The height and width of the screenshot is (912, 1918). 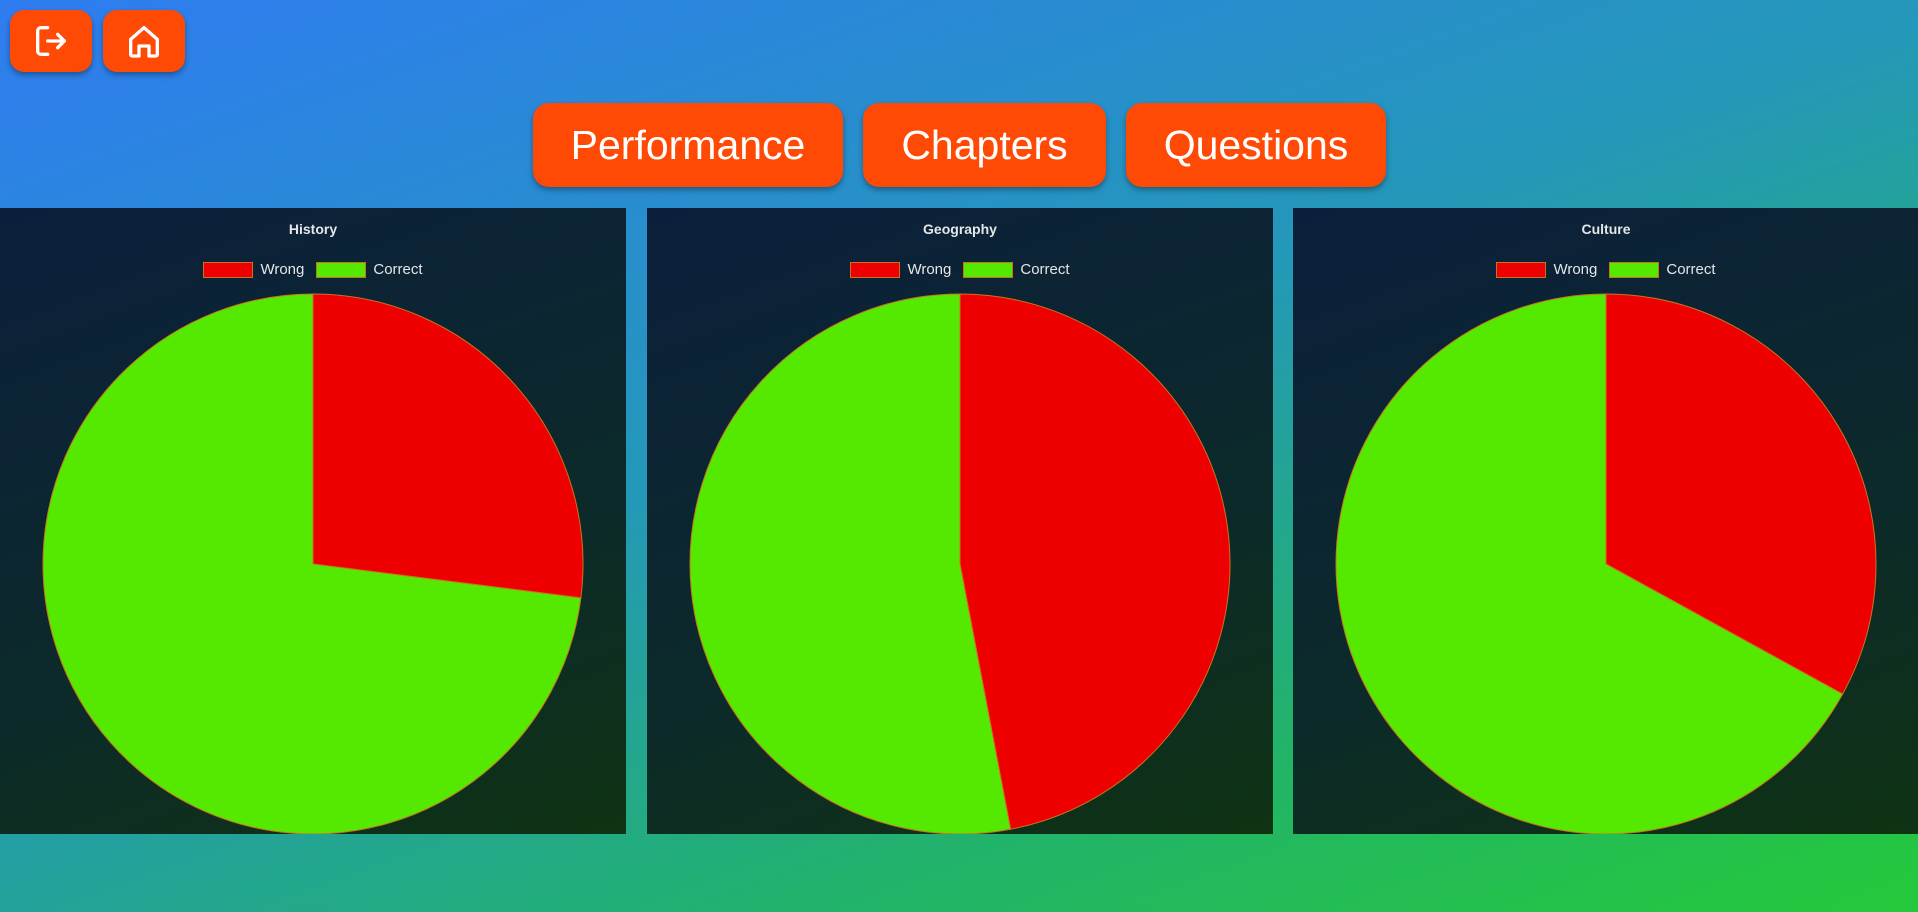 I want to click on home-button, so click(x=144, y=41).